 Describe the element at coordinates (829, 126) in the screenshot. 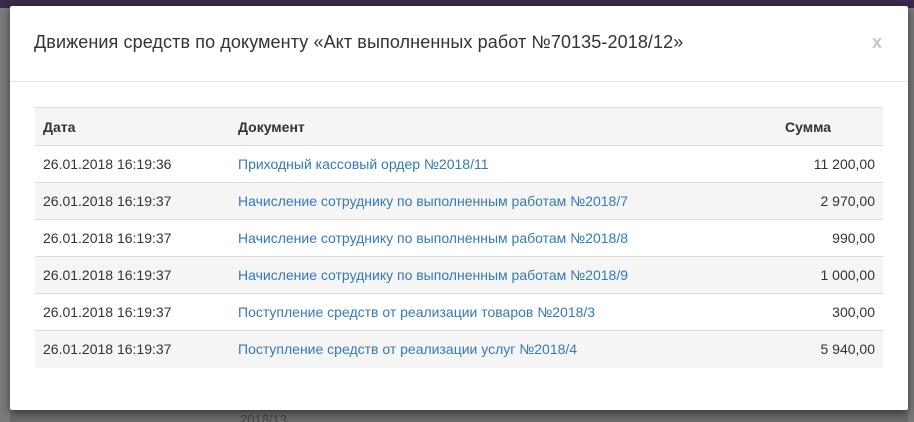

I see `column-header-sum: Сумма` at that location.